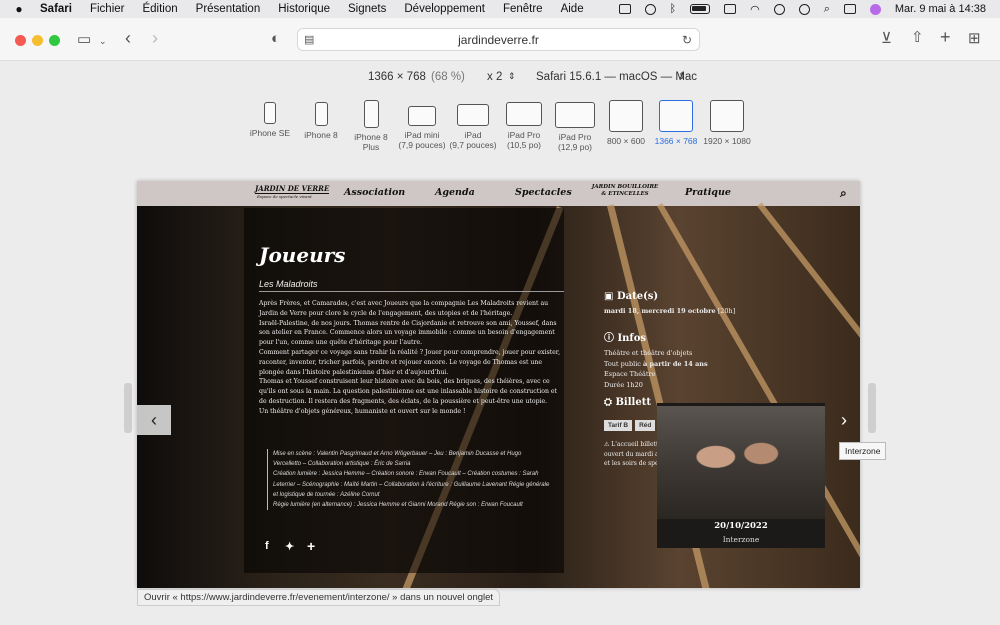 This screenshot has height=625, width=1000. What do you see at coordinates (397, 77) in the screenshot?
I see `resolution-readout: 1366 × 768` at bounding box center [397, 77].